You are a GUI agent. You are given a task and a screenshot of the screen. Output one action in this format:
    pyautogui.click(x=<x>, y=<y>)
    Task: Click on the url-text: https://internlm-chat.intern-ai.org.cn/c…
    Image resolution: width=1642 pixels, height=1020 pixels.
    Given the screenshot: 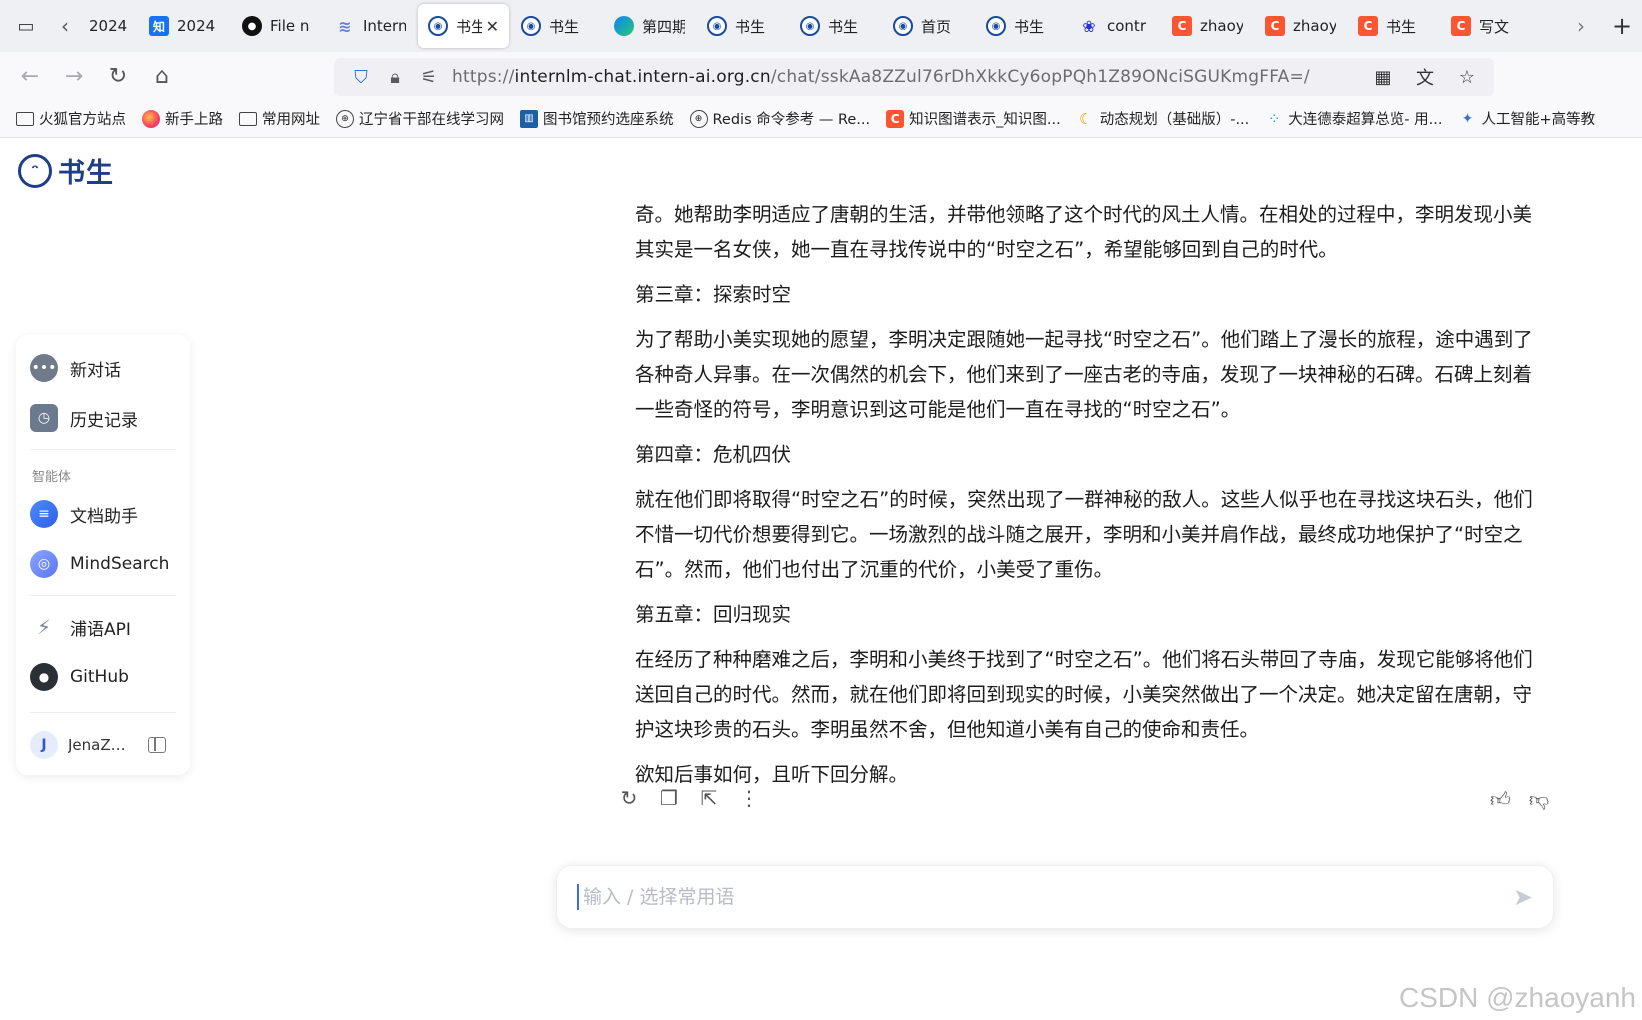 What is the action you would take?
    pyautogui.click(x=909, y=77)
    